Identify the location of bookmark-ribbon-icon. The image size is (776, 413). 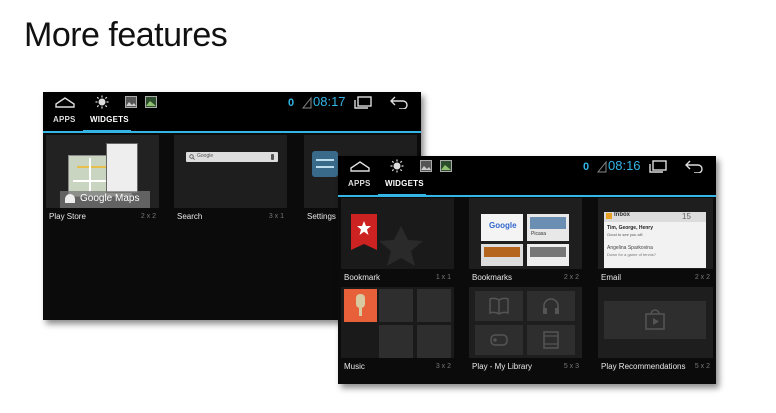
(364, 232).